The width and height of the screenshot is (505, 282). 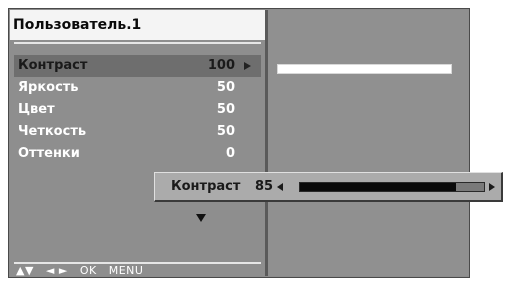 I want to click on down-arrow-icon, so click(x=201, y=218).